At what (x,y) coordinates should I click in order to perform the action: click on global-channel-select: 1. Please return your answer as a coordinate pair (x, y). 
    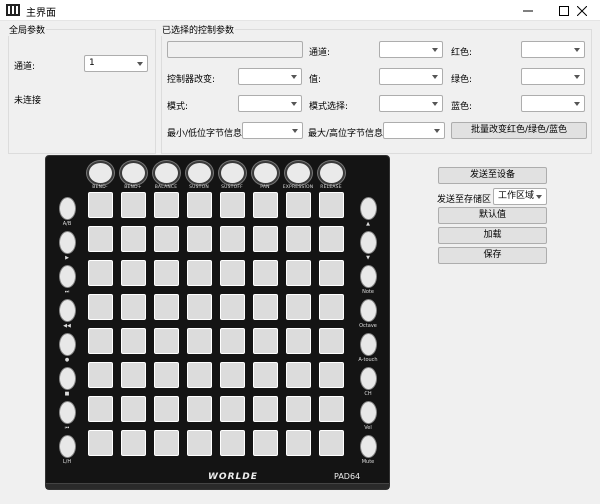
    Looking at the image, I should click on (116, 63).